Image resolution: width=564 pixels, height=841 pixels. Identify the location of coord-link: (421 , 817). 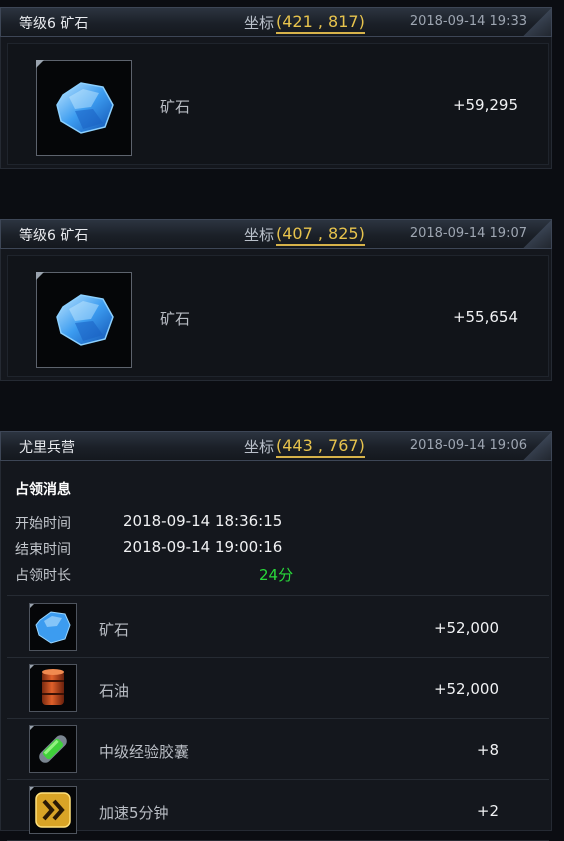
(320, 23).